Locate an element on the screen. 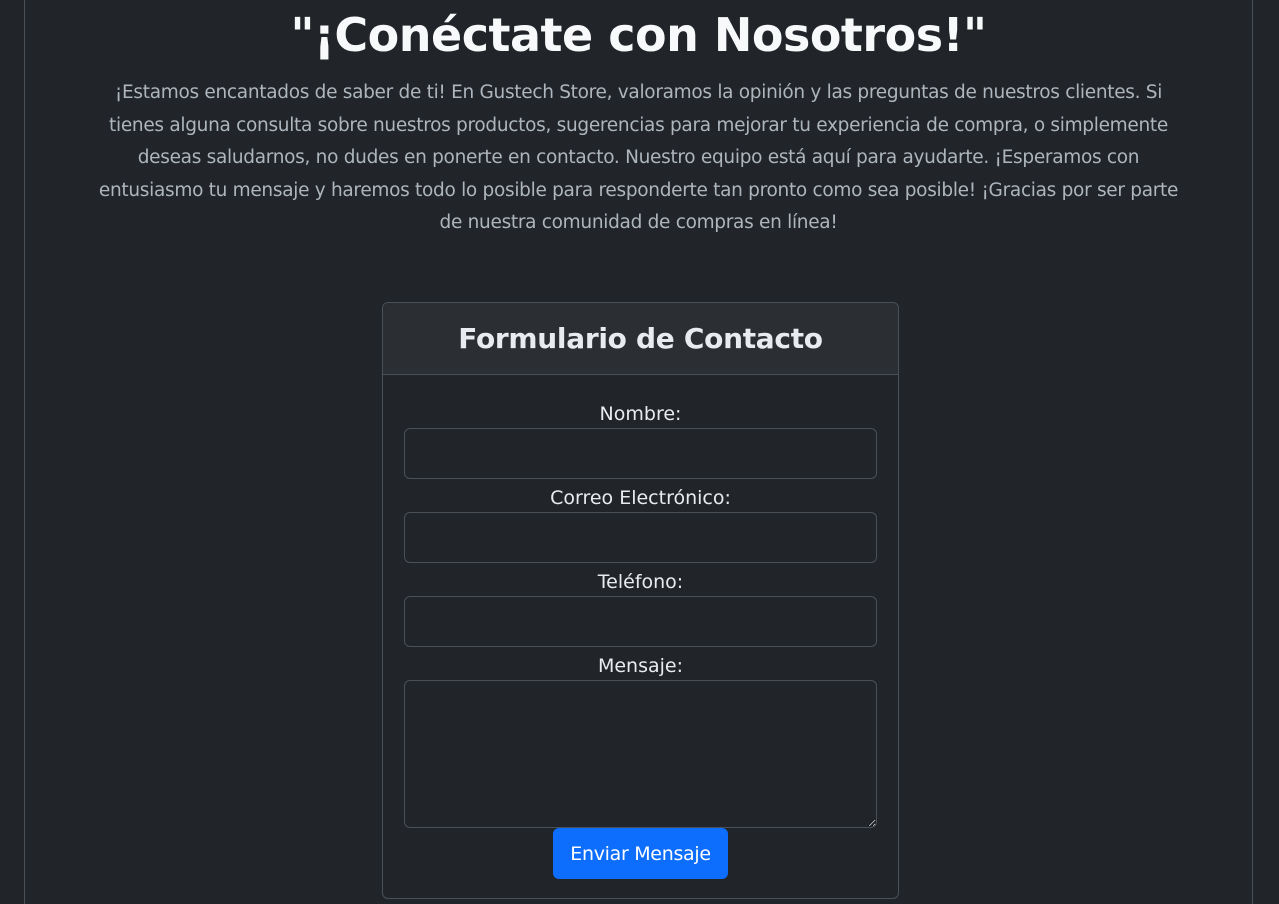 The image size is (1279, 904). contact-form-title: Formulario de Contacto is located at coordinates (640, 338).